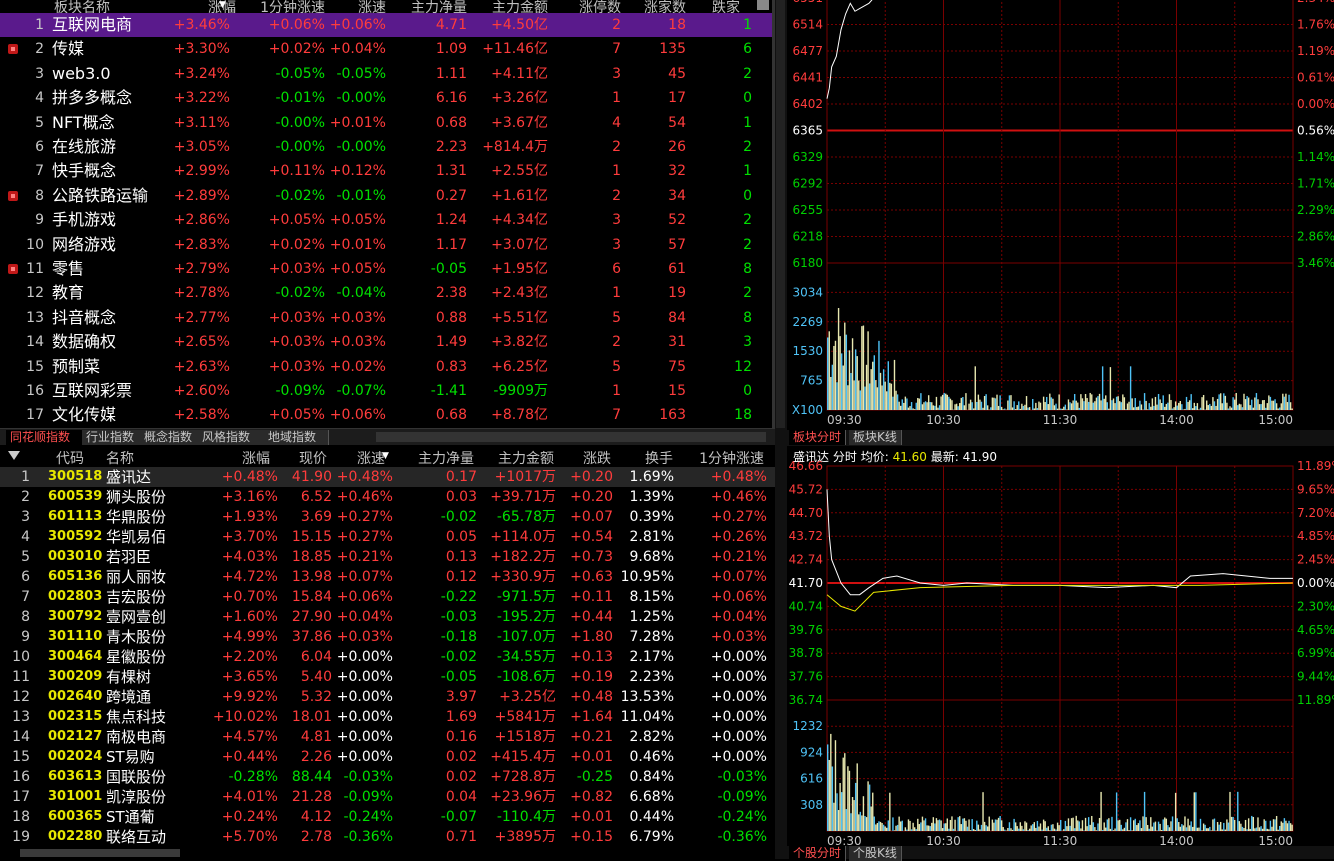 The height and width of the screenshot is (861, 1334). I want to click on sector-row: 11零售+2.79%+0.03%+0.05%-0.05+1.95亿6618, so click(387, 269).